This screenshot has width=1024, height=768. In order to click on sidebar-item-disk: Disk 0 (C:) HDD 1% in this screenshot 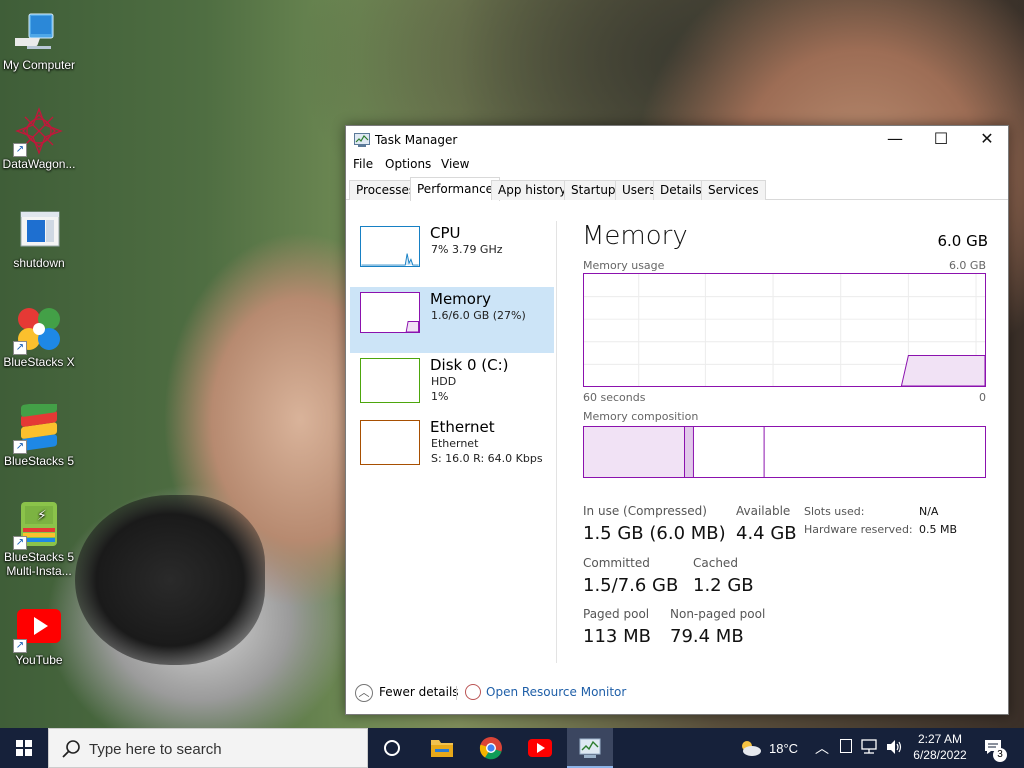, I will do `click(452, 386)`.